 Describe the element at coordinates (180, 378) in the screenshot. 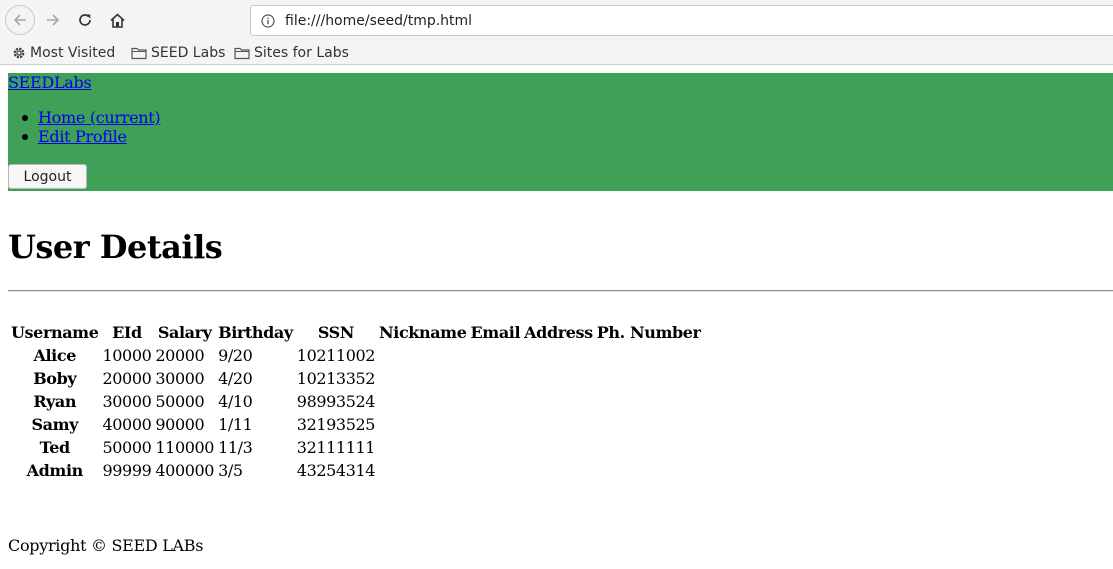

I see `cell-salary: 30000` at that location.